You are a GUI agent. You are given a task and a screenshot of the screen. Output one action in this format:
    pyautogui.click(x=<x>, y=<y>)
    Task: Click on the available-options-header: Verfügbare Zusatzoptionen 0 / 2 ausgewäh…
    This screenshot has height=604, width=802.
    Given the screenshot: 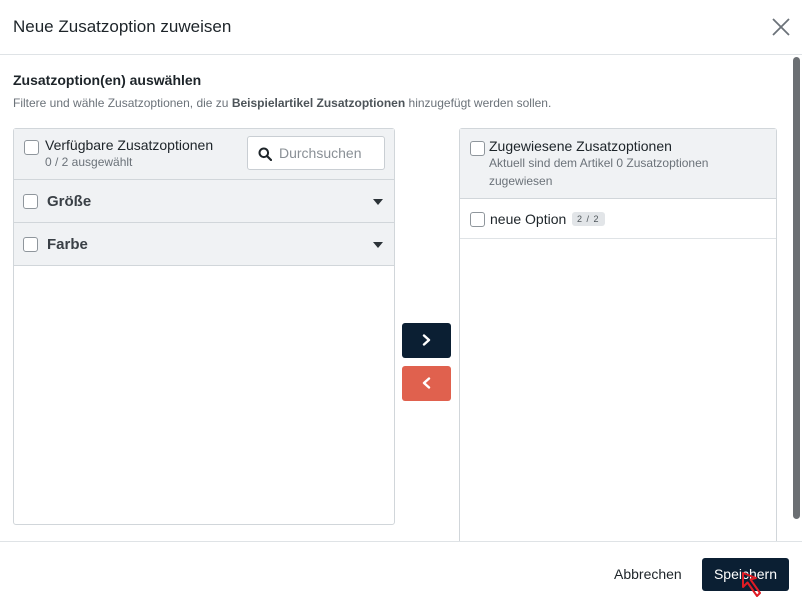 What is the action you would take?
    pyautogui.click(x=204, y=154)
    